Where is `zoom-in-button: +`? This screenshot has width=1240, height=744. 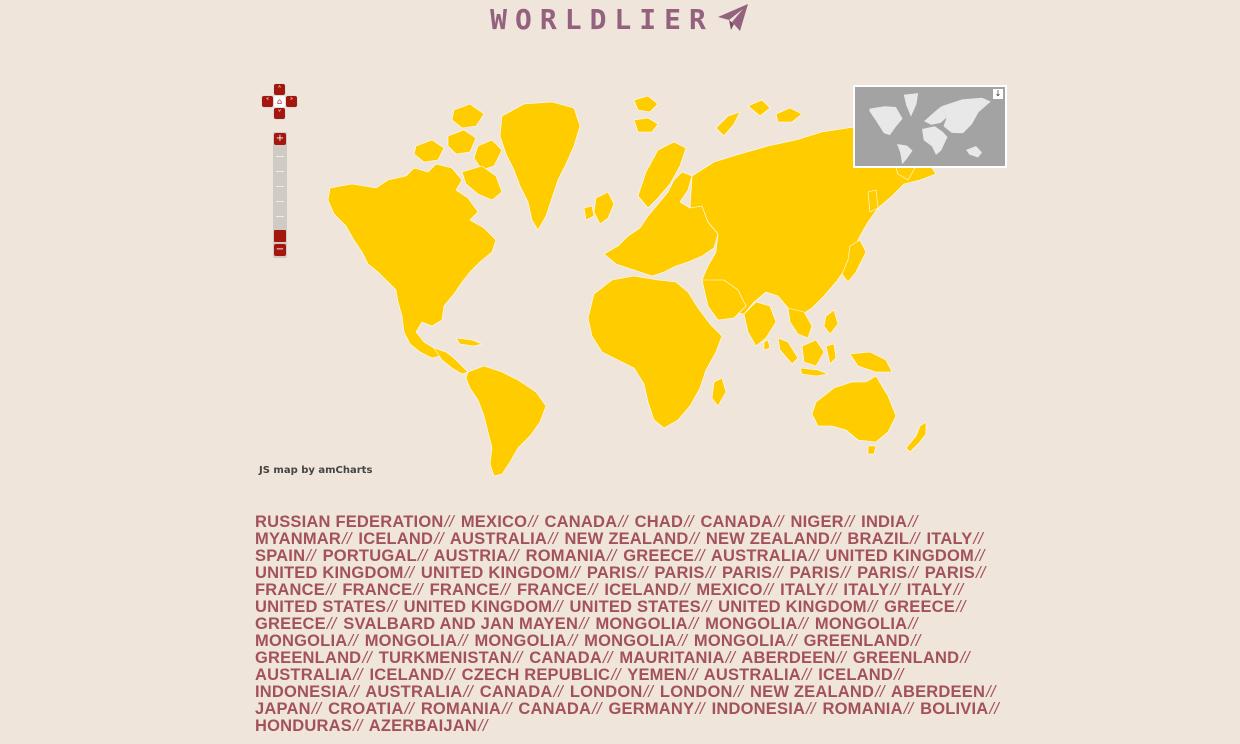
zoom-in-button: + is located at coordinates (280, 139).